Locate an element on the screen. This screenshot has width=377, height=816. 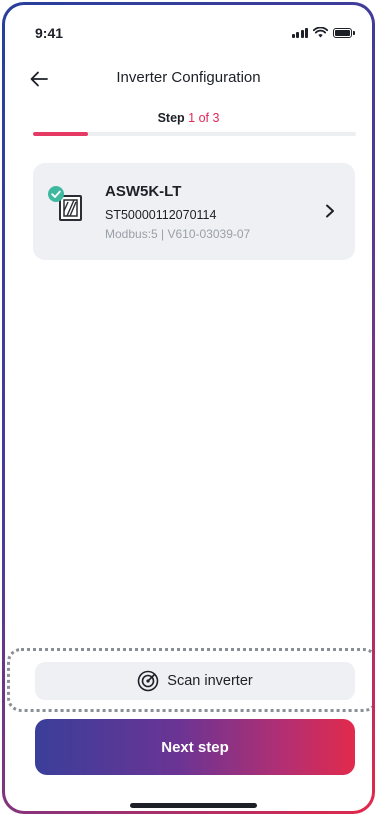
chevron-right-icon is located at coordinates (330, 211).